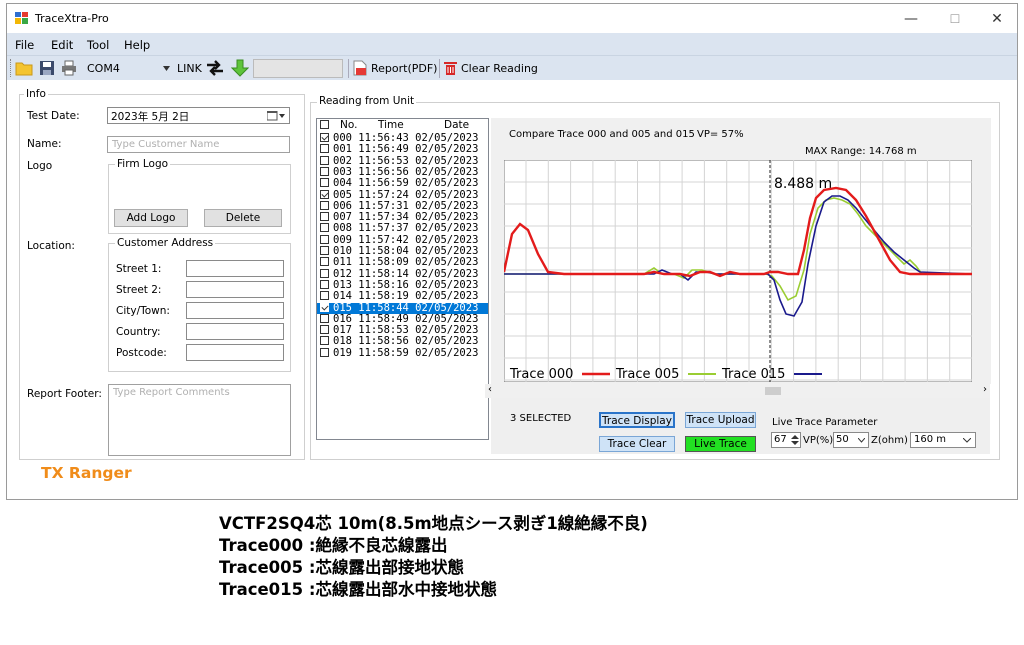 The image size is (1024, 645). Describe the element at coordinates (541, 418) in the screenshot. I see `selected-count: 3 SELECTED` at that location.